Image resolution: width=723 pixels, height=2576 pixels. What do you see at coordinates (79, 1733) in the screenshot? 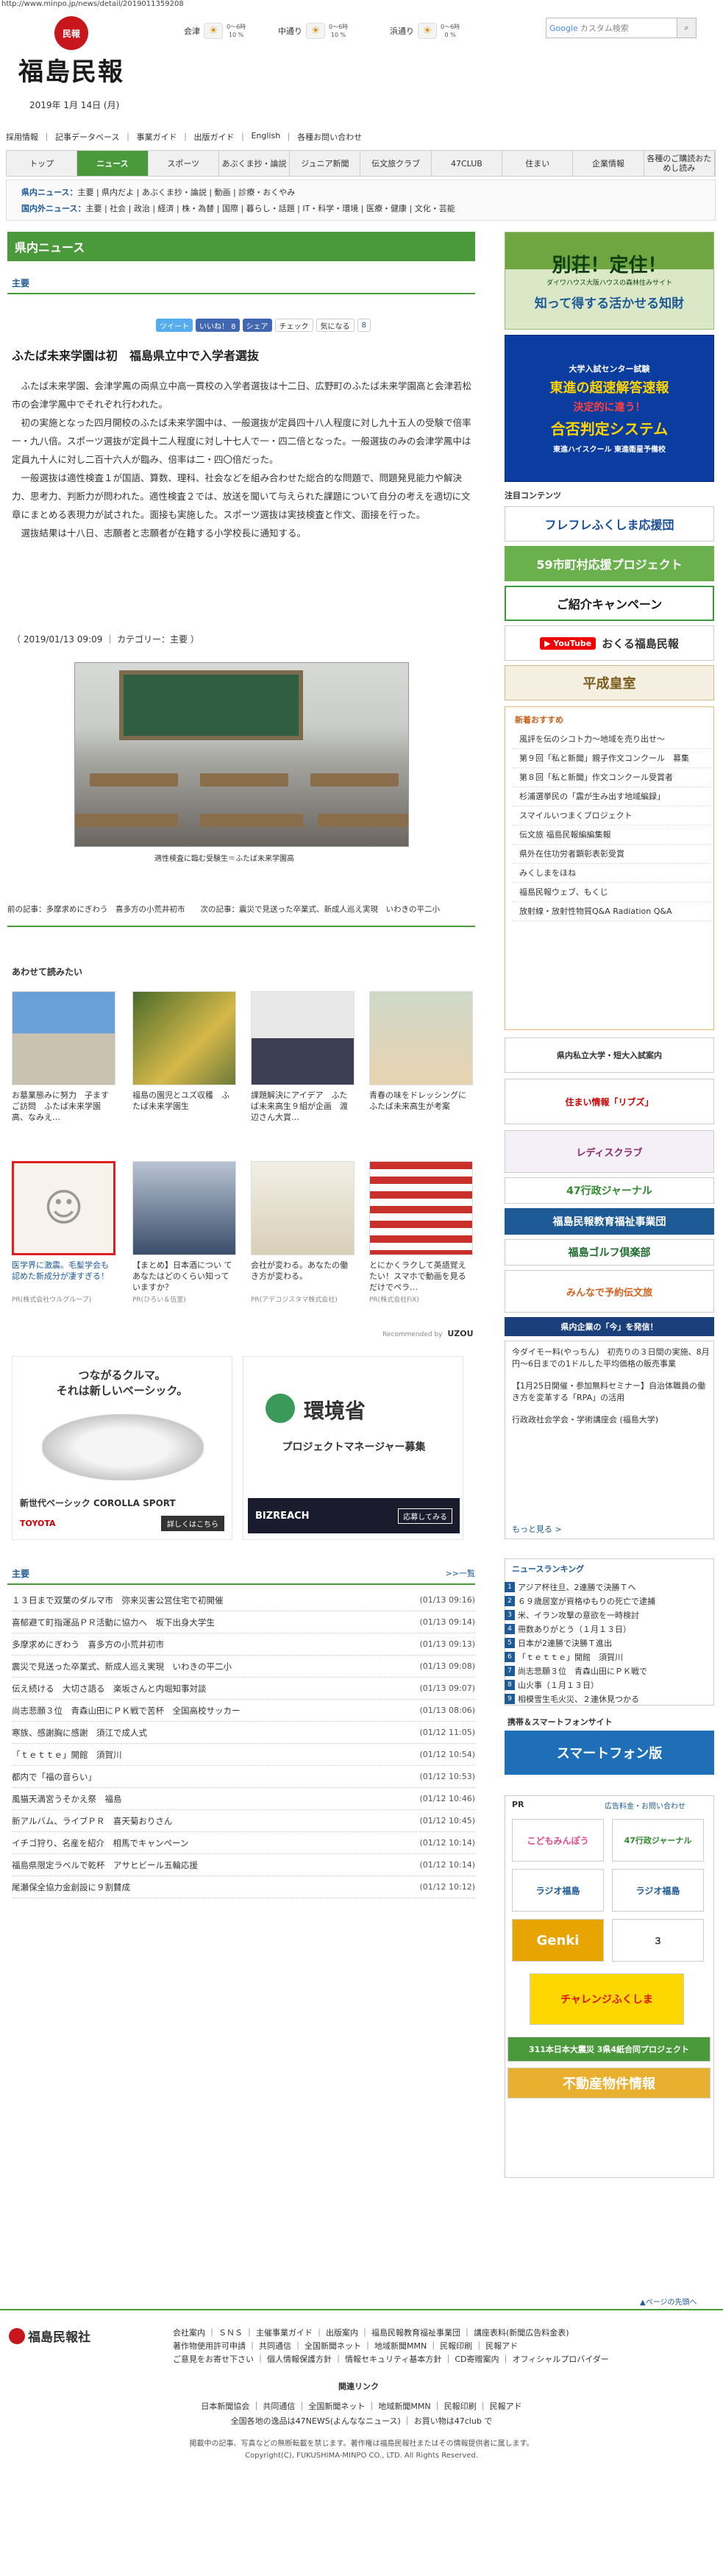
I see `news-list-title: 寒族、感謝胸に感謝 須江で成人式` at bounding box center [79, 1733].